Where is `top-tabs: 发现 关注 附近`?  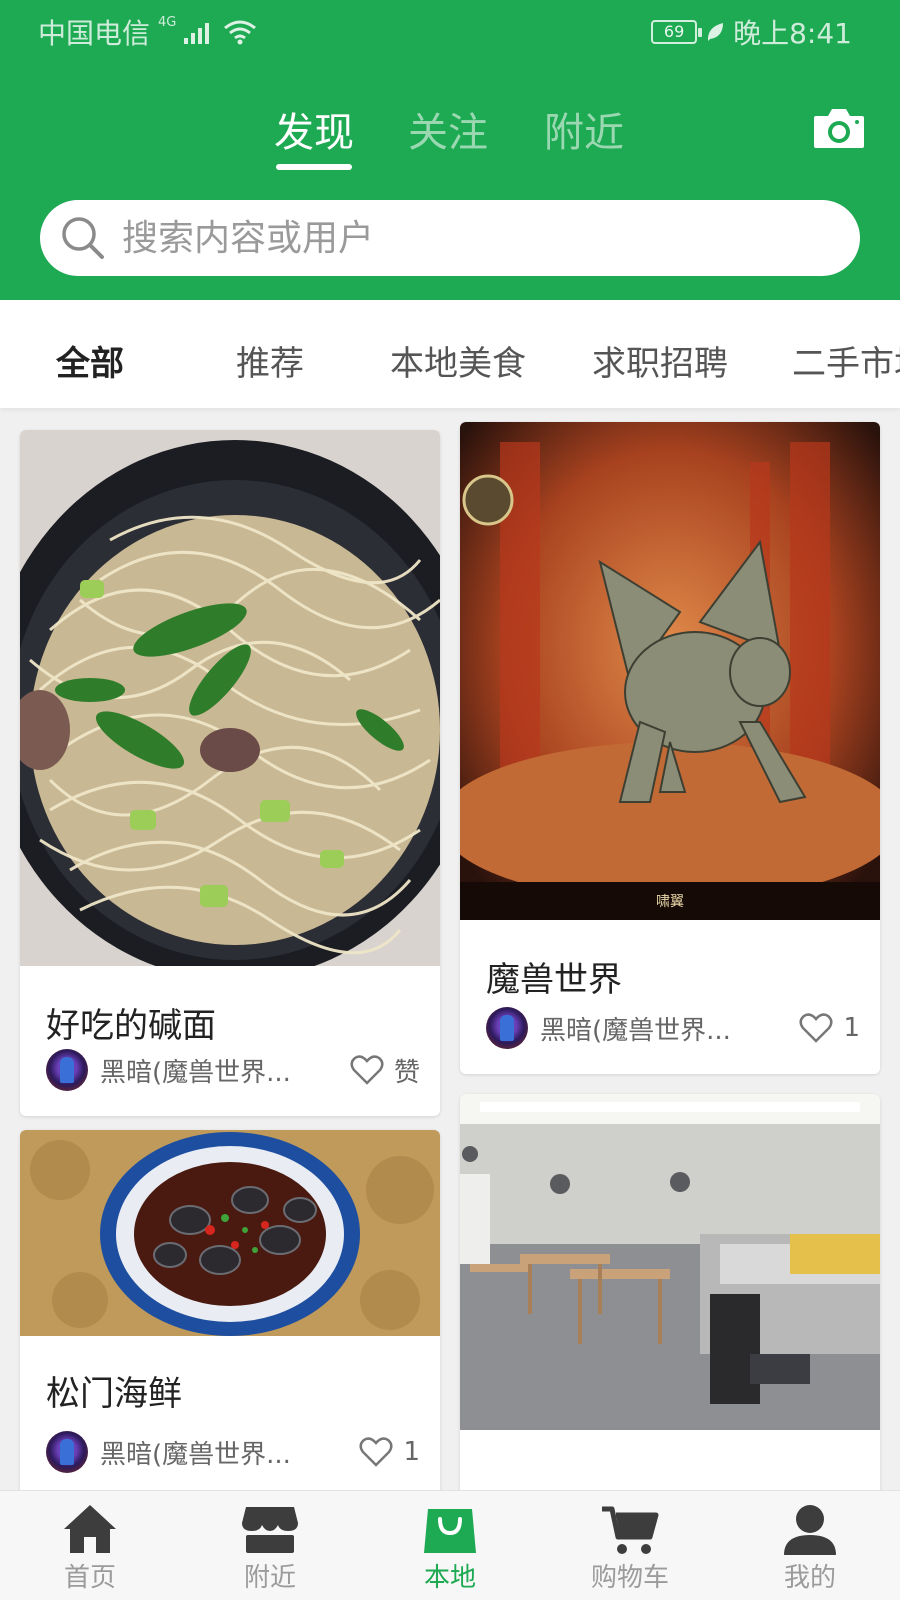 top-tabs: 发现 关注 附近 is located at coordinates (450, 140).